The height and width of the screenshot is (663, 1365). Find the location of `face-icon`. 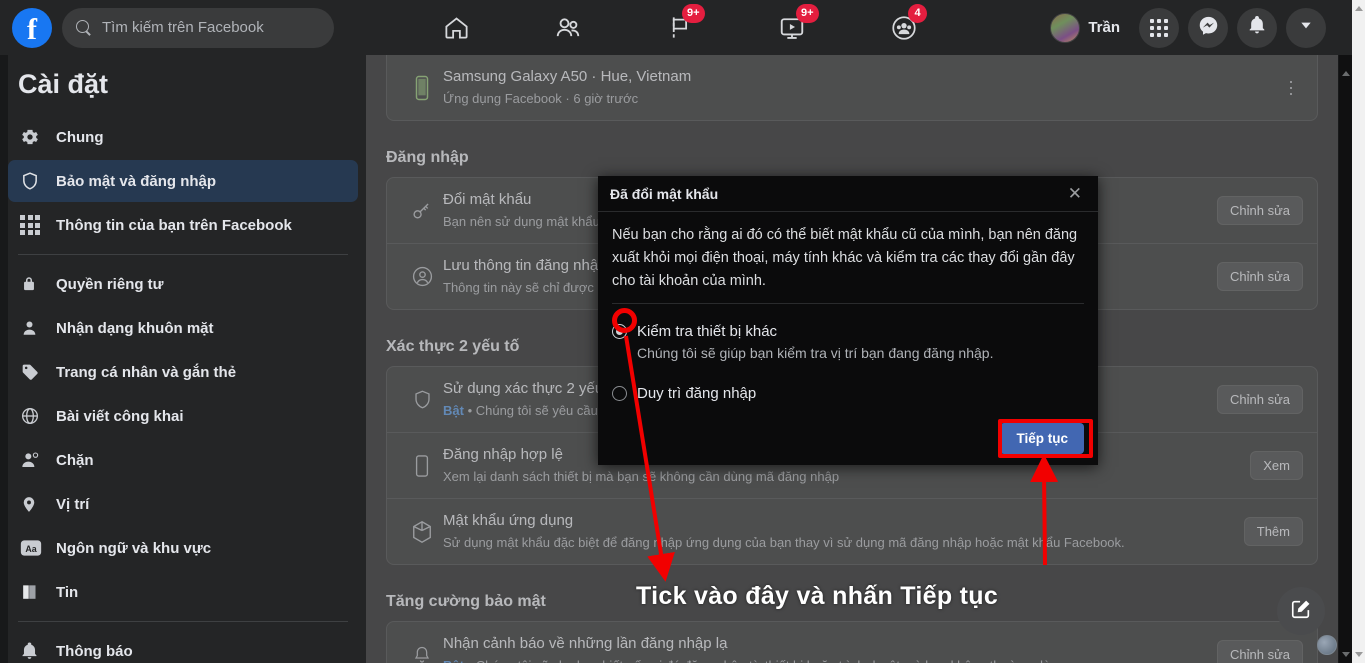

face-icon is located at coordinates (35, 328).